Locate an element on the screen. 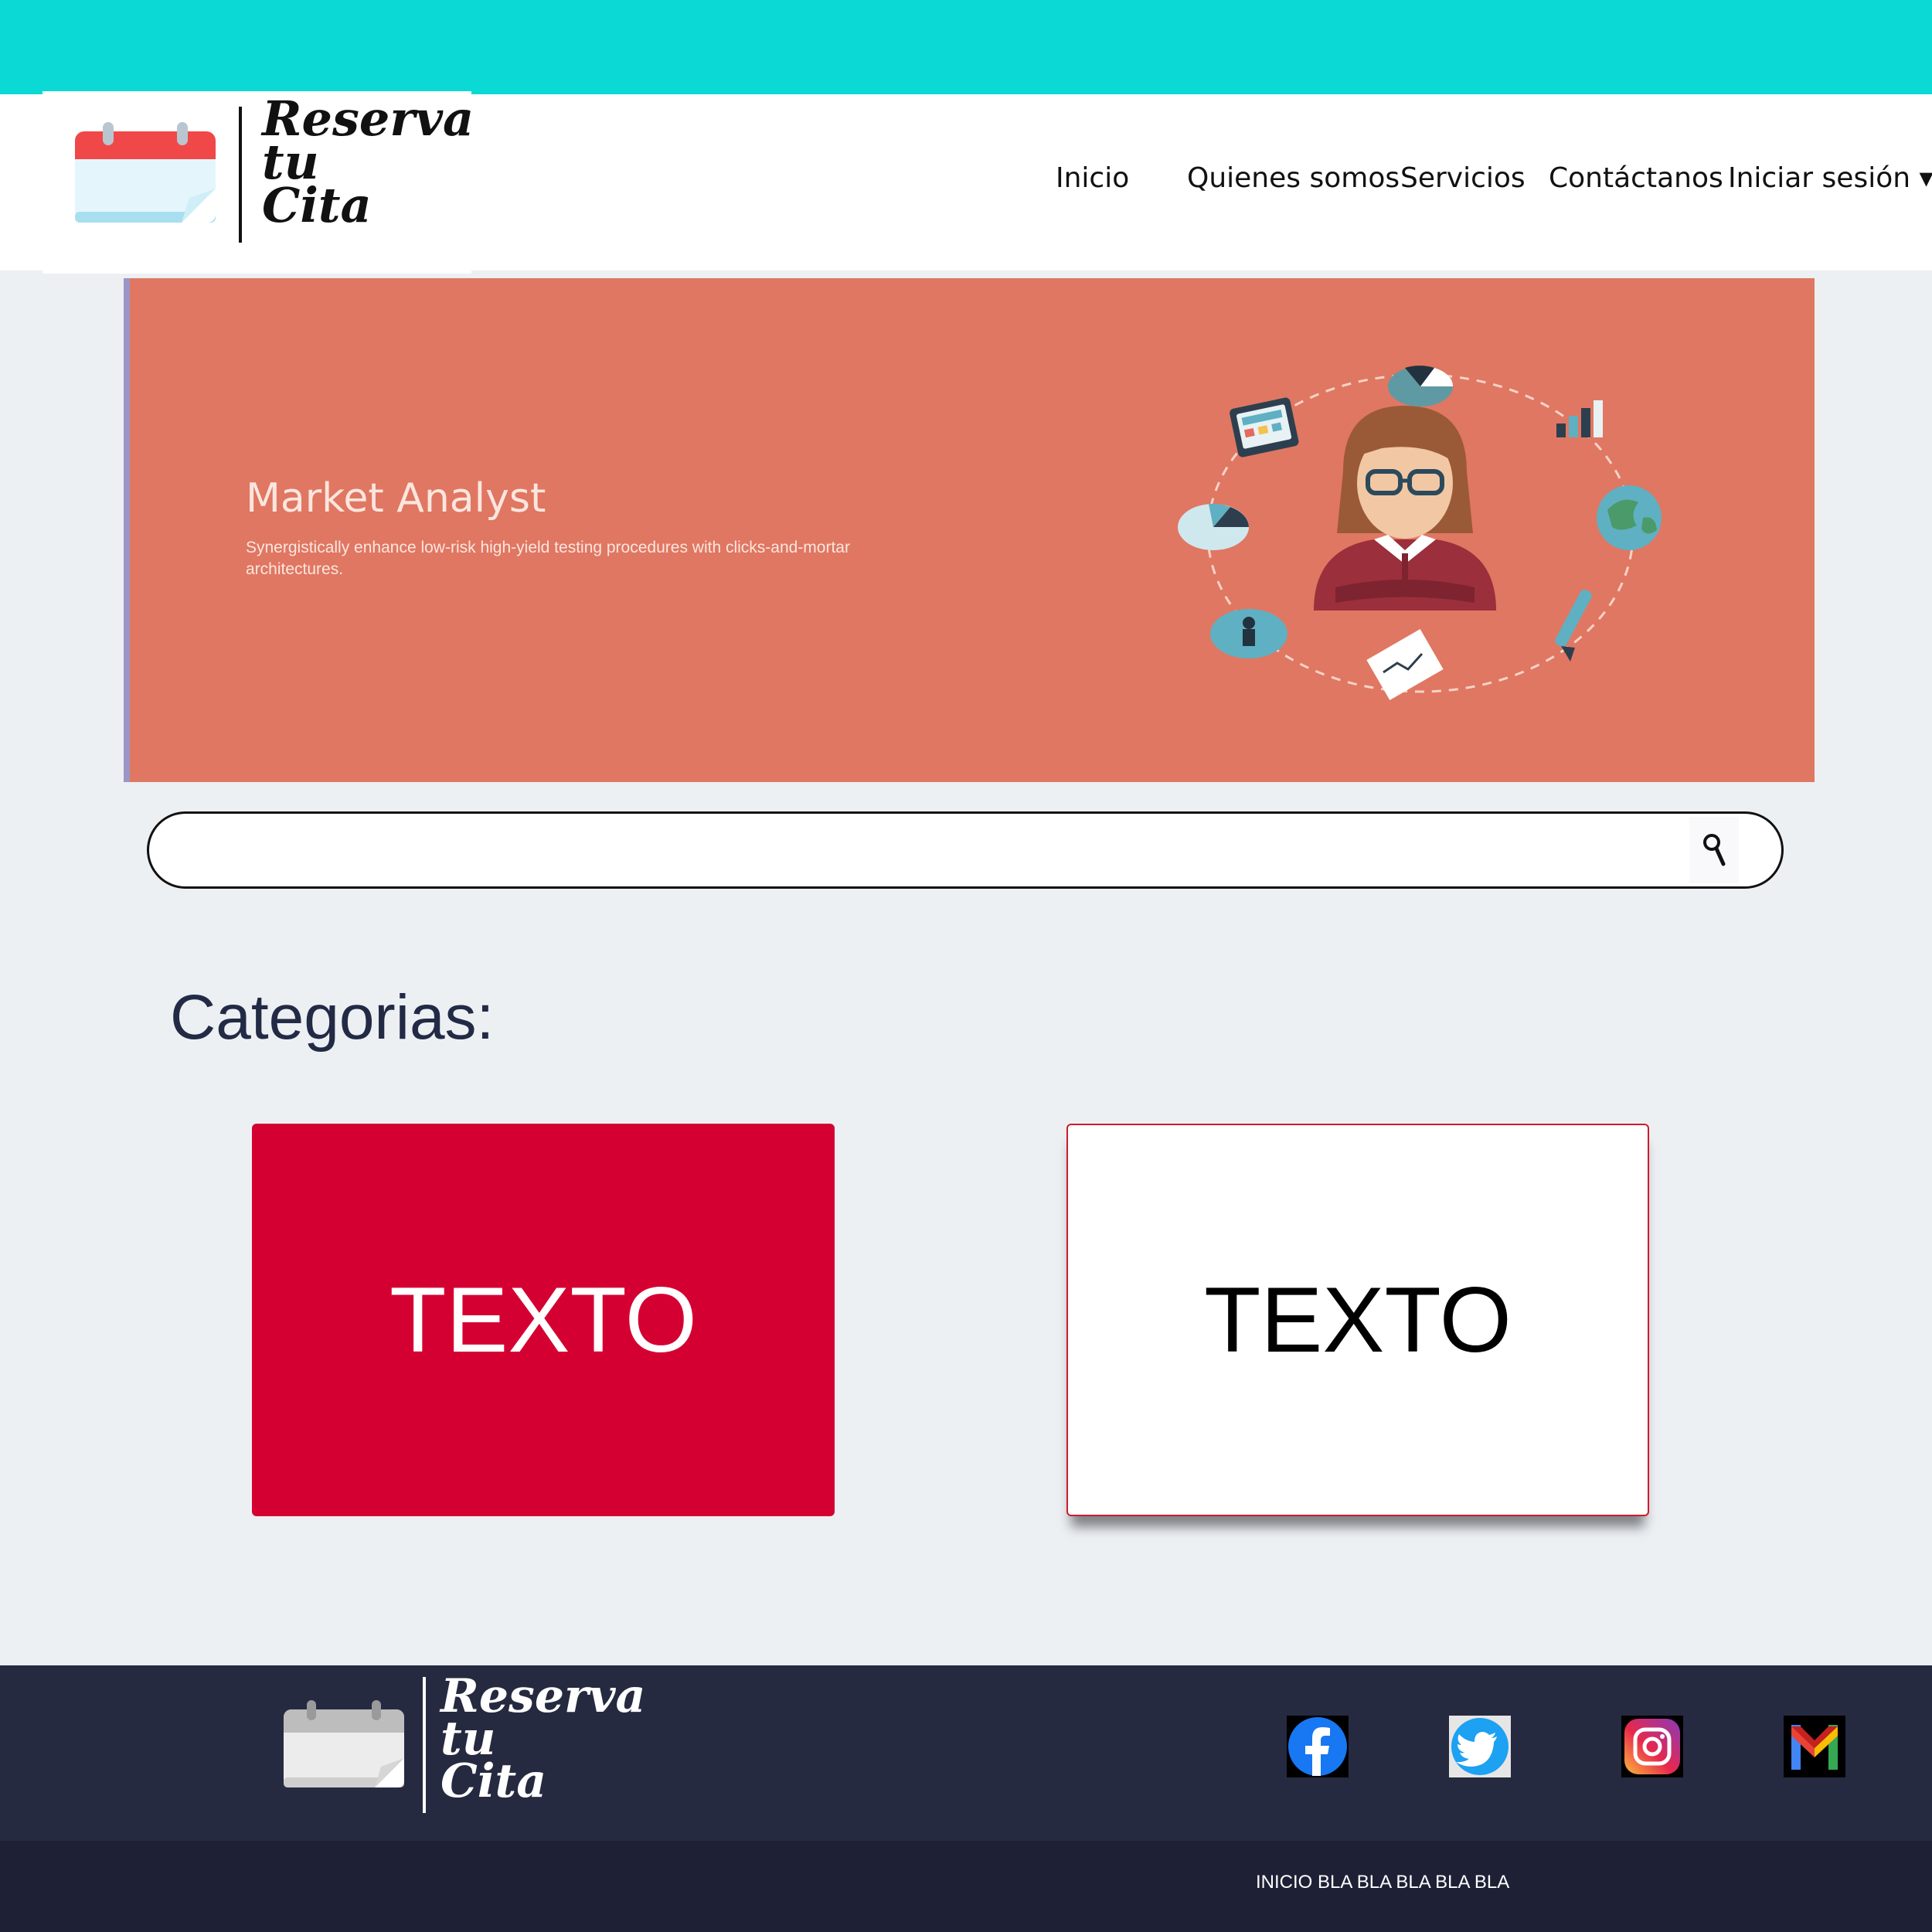 The image size is (1932, 1932). search-icon is located at coordinates (1714, 850).